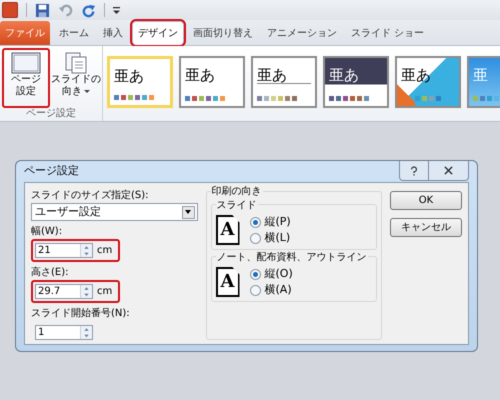 The height and width of the screenshot is (400, 500). What do you see at coordinates (64, 250) in the screenshot?
I see `number-field: 21` at bounding box center [64, 250].